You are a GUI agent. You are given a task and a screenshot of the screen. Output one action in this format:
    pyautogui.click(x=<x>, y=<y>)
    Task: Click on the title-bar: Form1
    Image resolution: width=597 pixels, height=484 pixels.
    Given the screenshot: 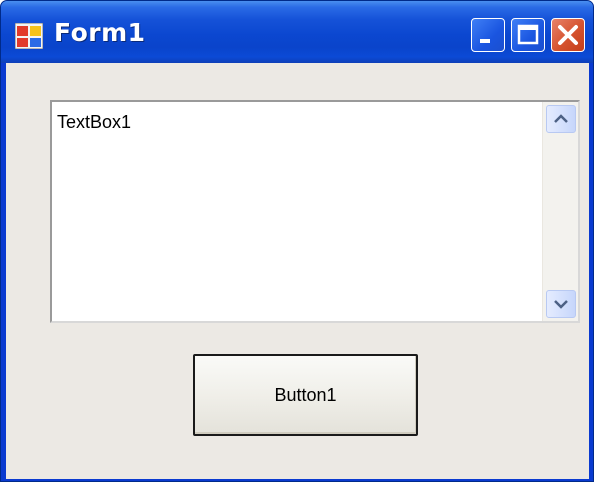 What is the action you would take?
    pyautogui.click(x=297, y=32)
    